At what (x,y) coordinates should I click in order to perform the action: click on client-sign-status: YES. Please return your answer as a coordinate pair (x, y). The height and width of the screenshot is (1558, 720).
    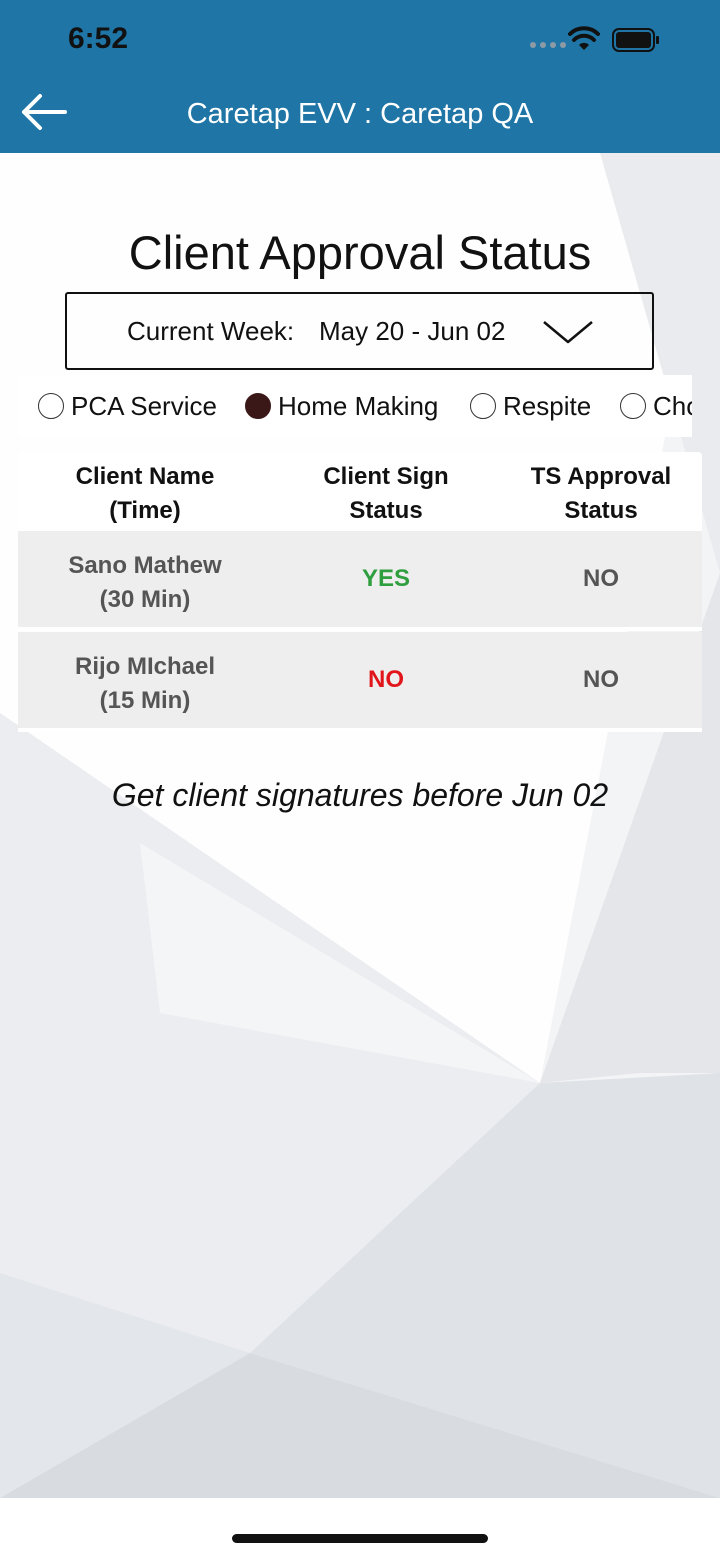
    Looking at the image, I should click on (386, 578).